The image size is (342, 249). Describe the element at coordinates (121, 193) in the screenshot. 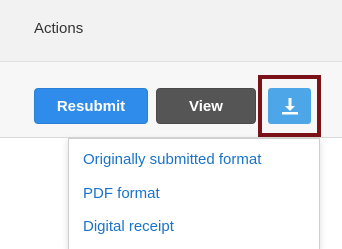

I see `menu-item-pdf-format: PDF format` at that location.